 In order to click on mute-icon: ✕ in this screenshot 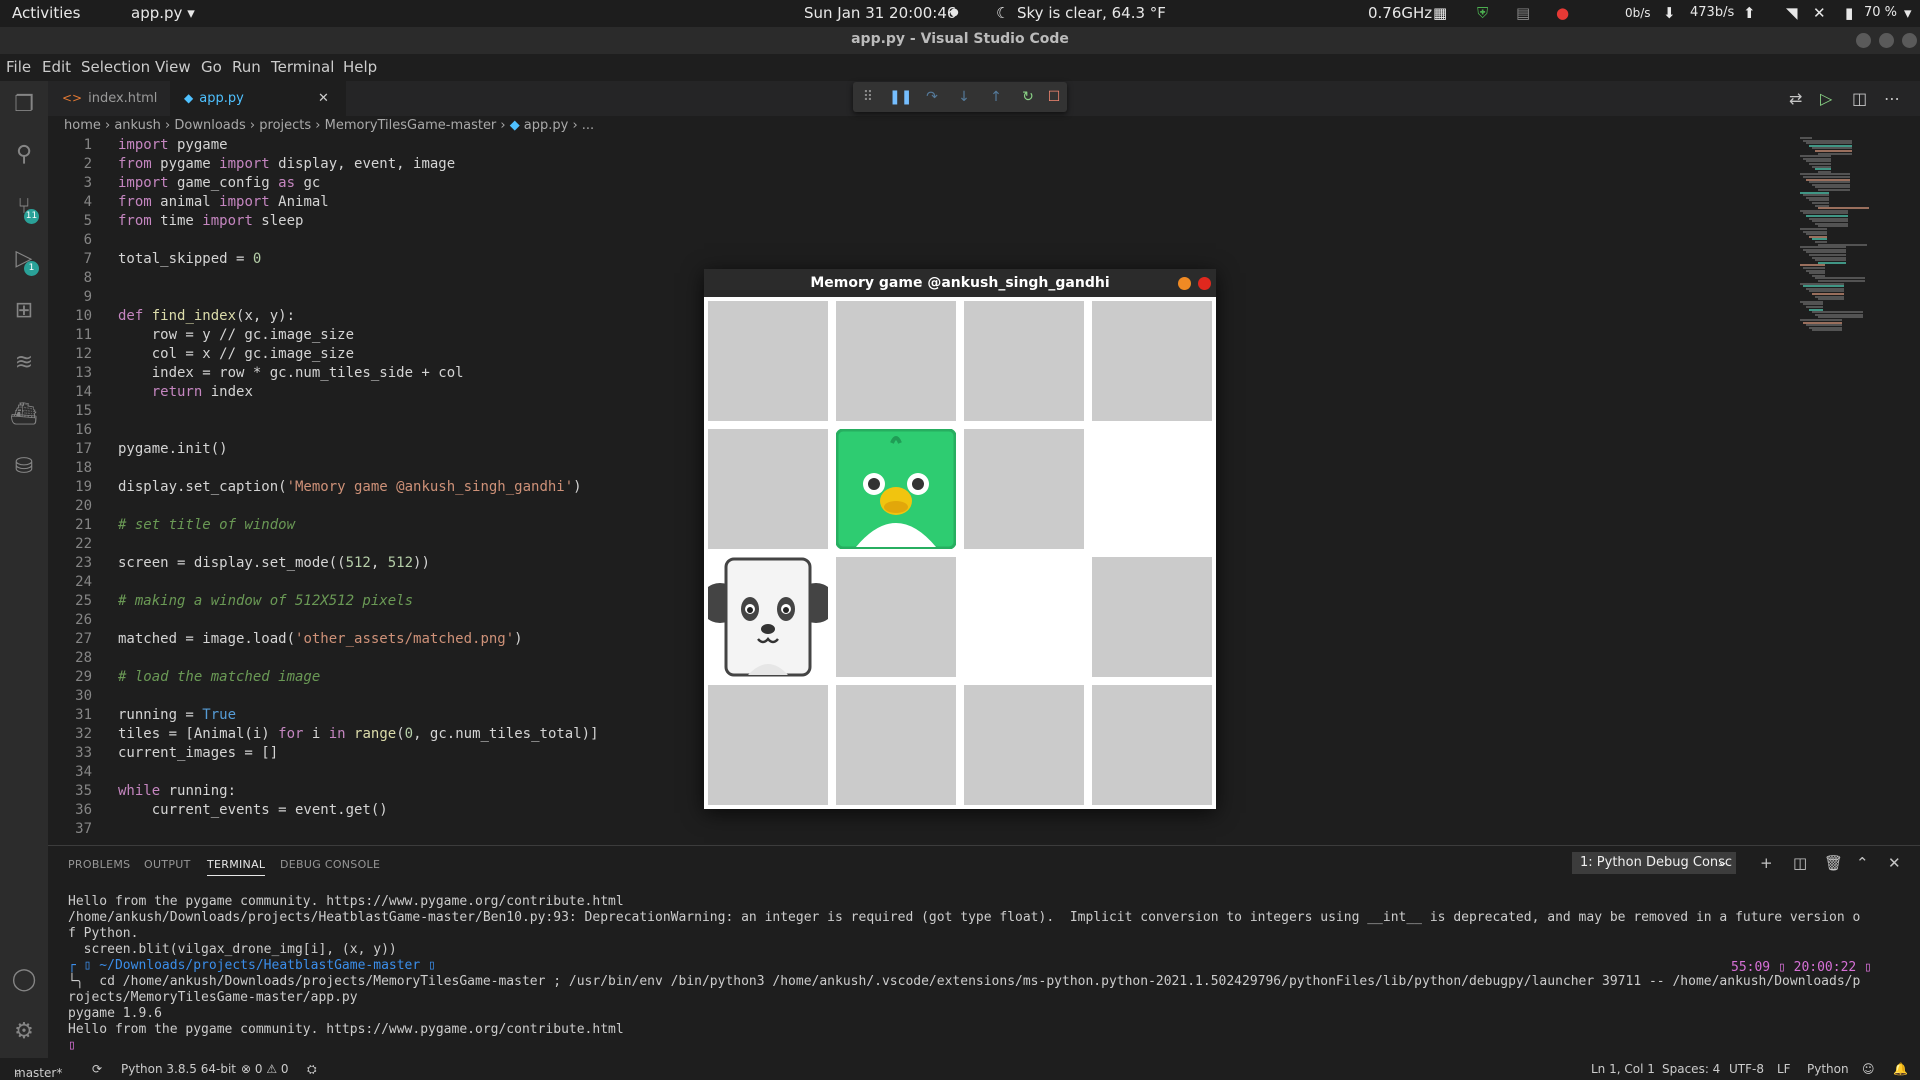, I will do `click(1819, 13)`.